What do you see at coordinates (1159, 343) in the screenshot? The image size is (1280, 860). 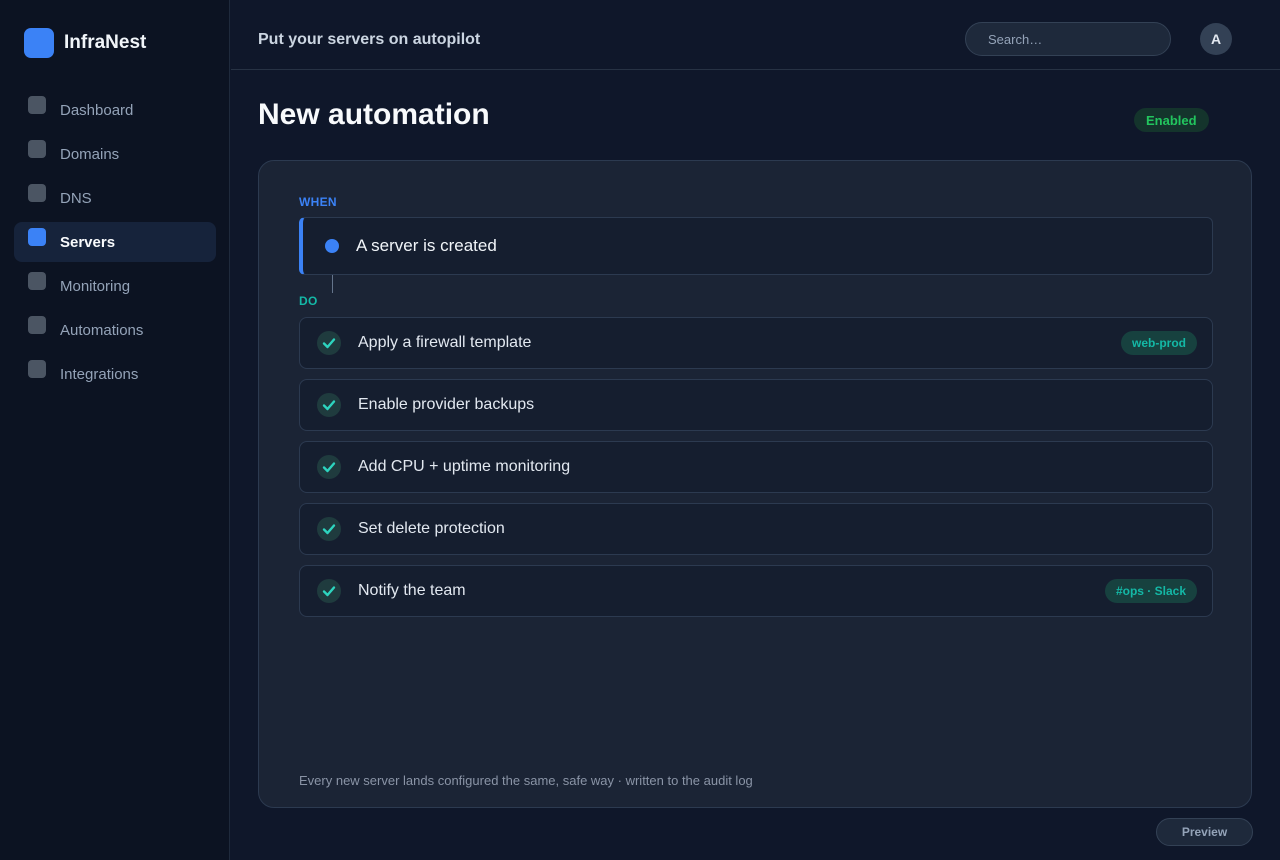 I see `firewall-template-tag: web-prod` at bounding box center [1159, 343].